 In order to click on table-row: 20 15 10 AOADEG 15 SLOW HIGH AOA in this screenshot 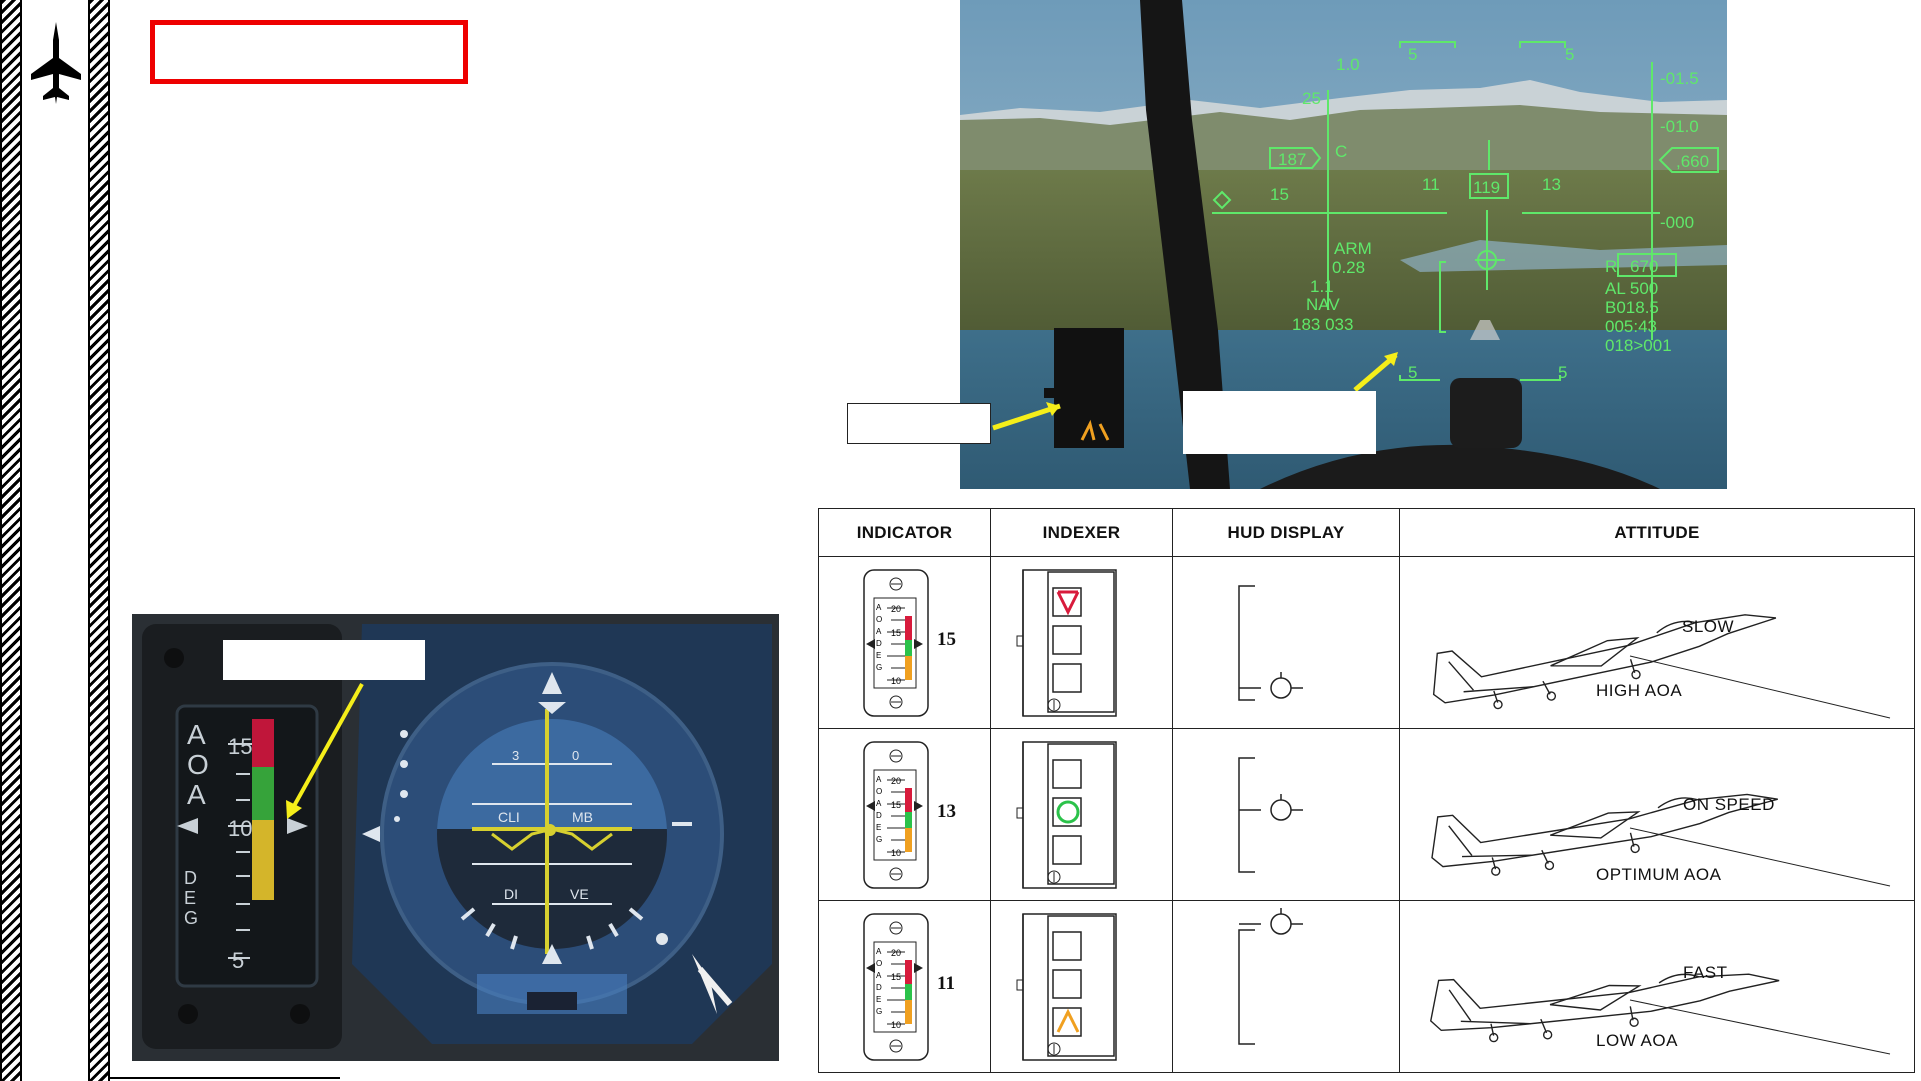, I will do `click(1366, 642)`.